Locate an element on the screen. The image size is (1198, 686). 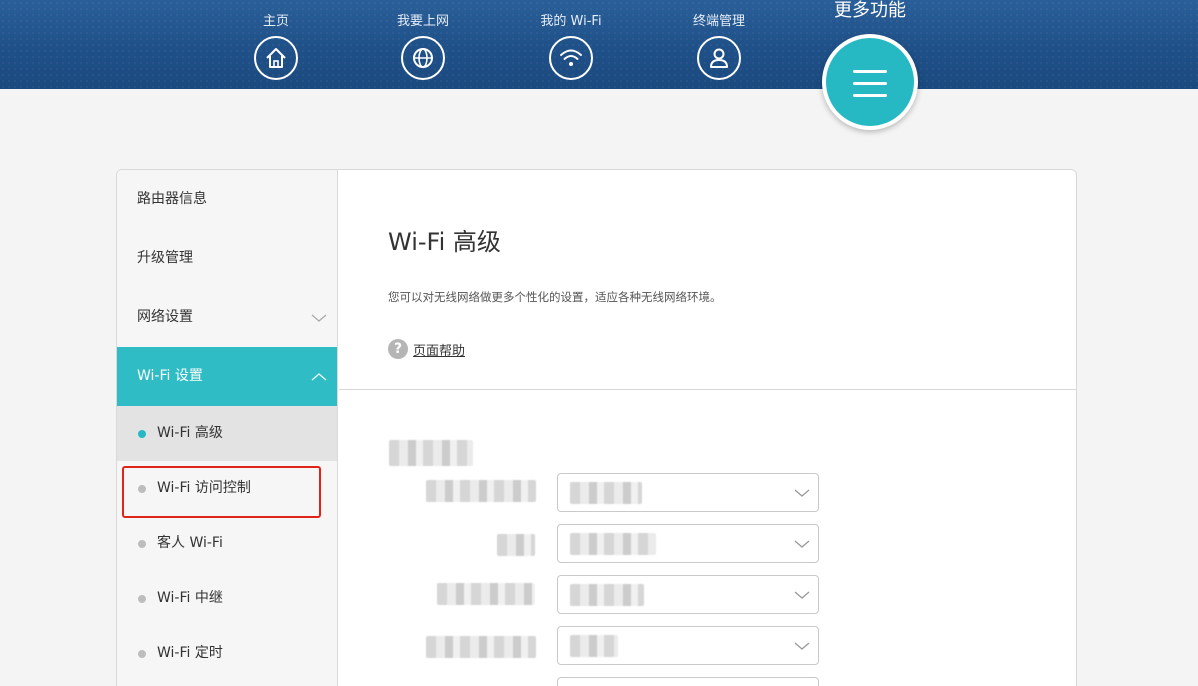
sidebar-item-label: Wi-Fi 设置 is located at coordinates (170, 376).